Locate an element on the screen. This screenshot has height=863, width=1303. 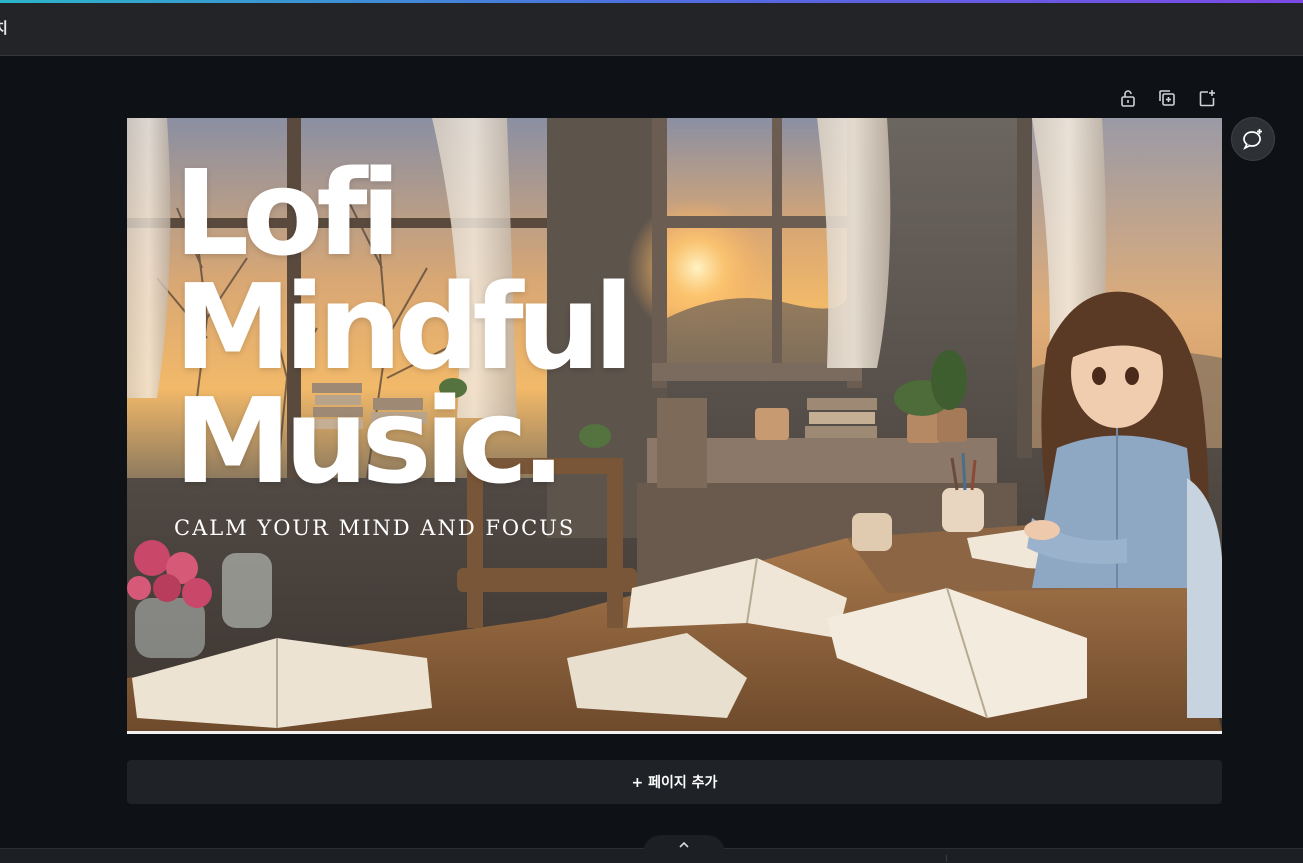
add-comment-icon is located at coordinates (1252, 139).